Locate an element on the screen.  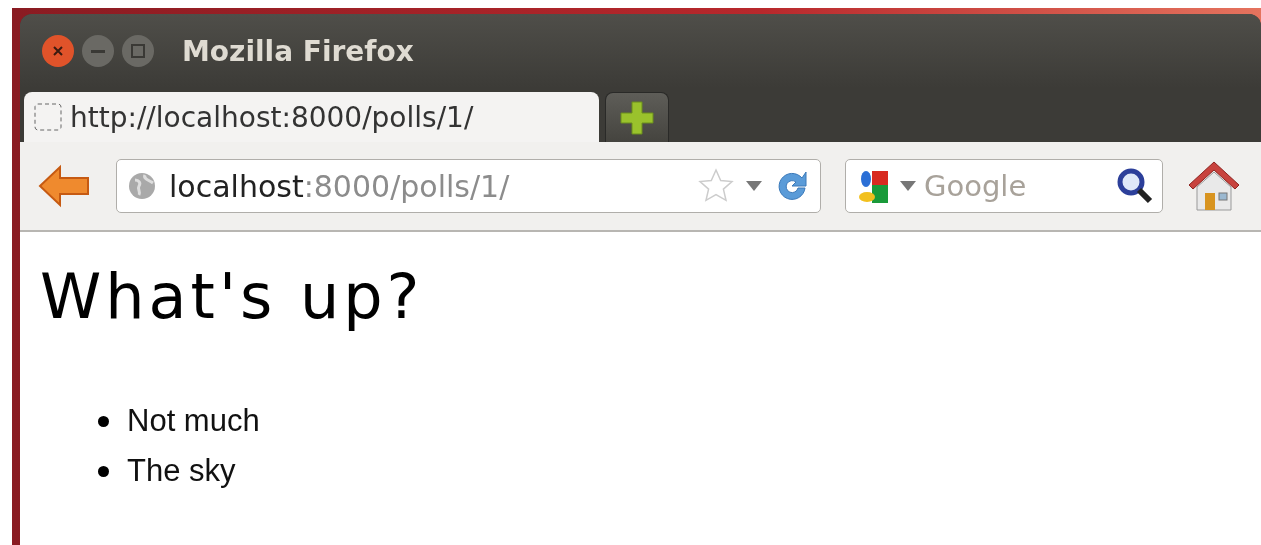
browser-tab: http://localhost:8000/polls/1/ is located at coordinates (311, 117).